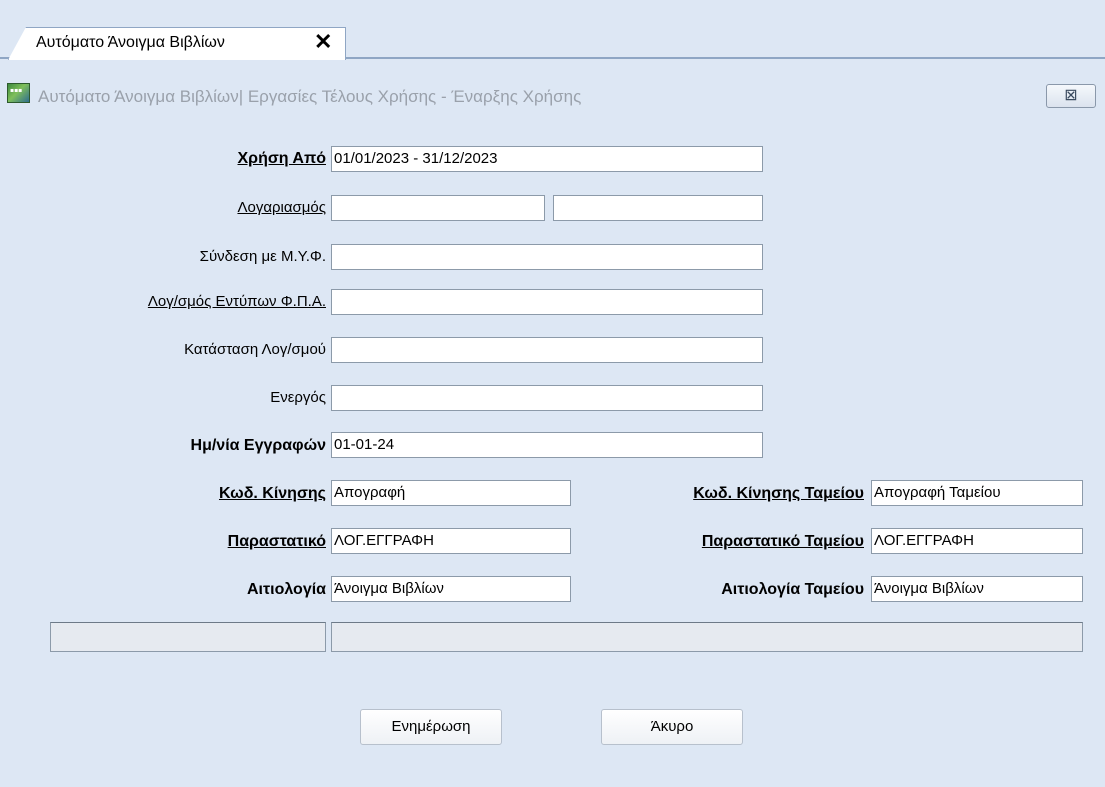 This screenshot has width=1105, height=787. Describe the element at coordinates (451, 493) in the screenshot. I see `movement-code-field: Απογραφή` at that location.